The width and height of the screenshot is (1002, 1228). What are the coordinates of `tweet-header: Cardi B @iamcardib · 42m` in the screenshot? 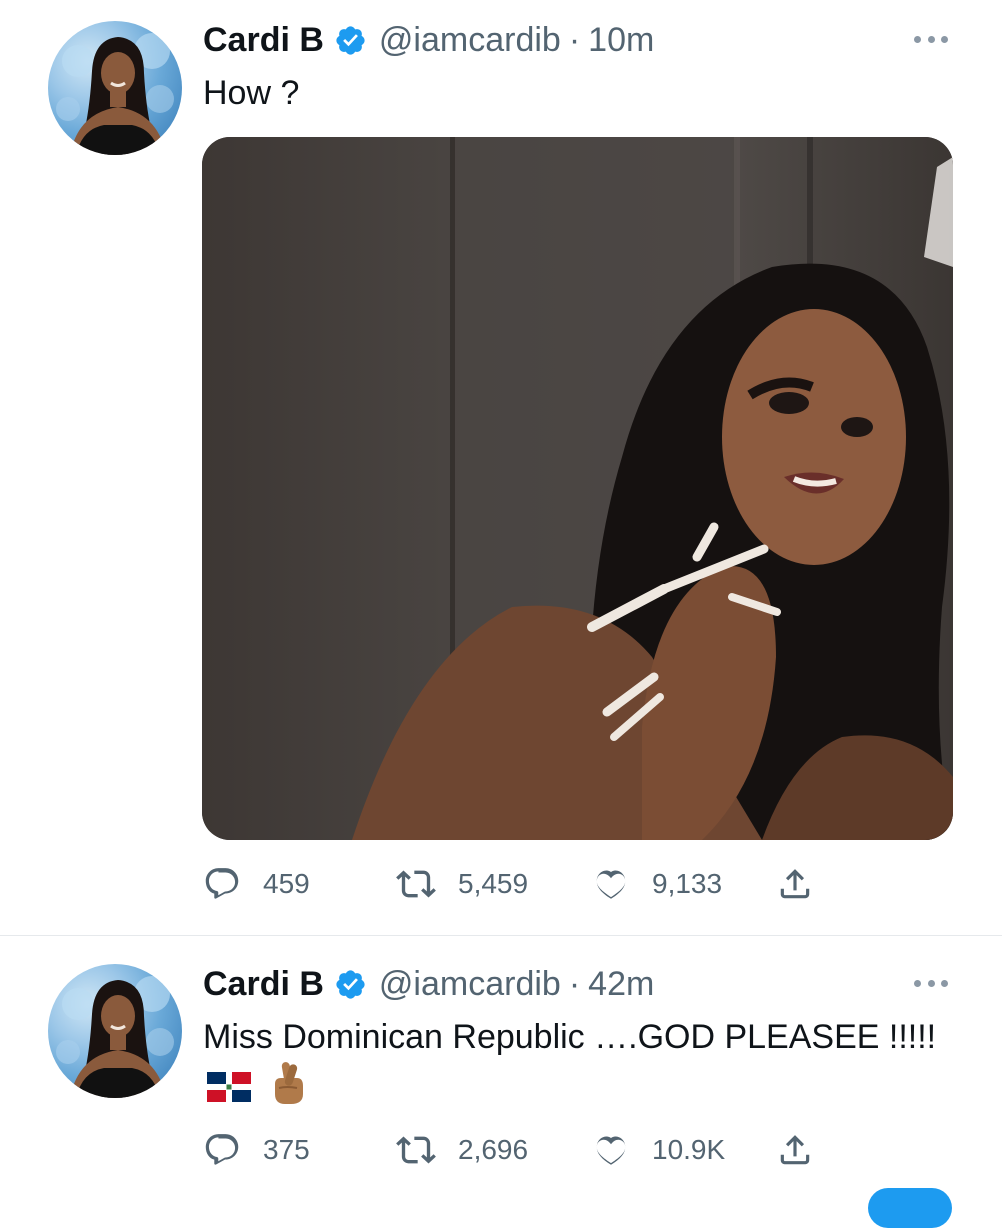 It's located at (428, 984).